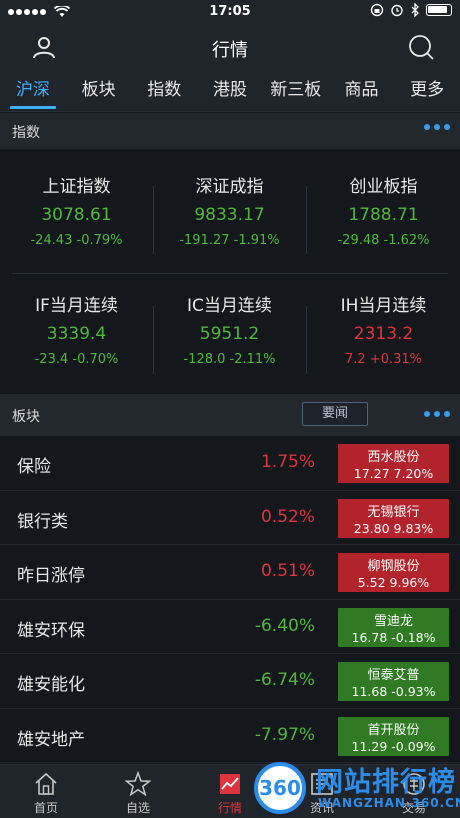 The image size is (460, 818). What do you see at coordinates (230, 784) in the screenshot?
I see `chart-icon` at bounding box center [230, 784].